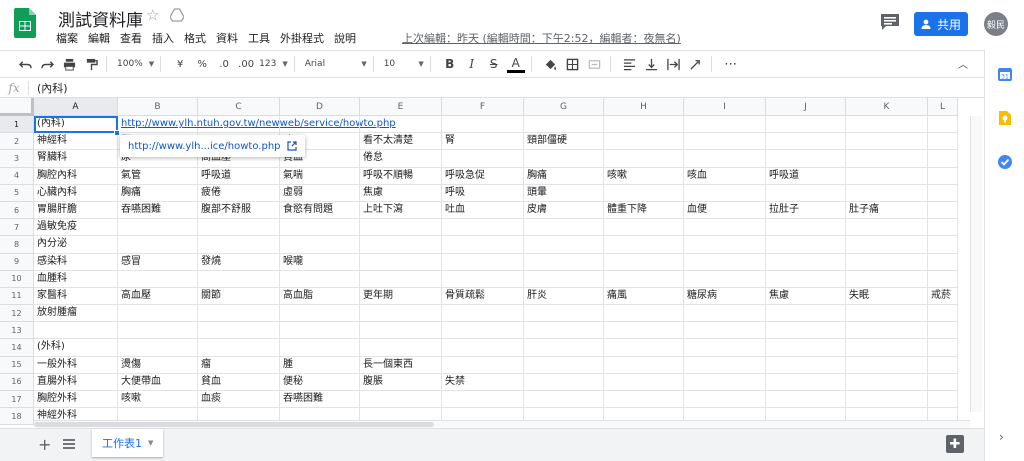 This screenshot has height=461, width=1024. Describe the element at coordinates (941, 24) in the screenshot. I see `share-button: 共用` at that location.